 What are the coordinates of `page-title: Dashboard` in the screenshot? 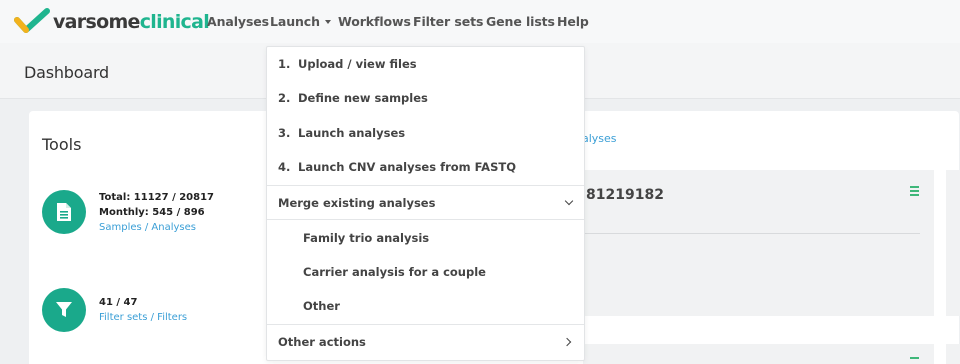 It's located at (67, 72).